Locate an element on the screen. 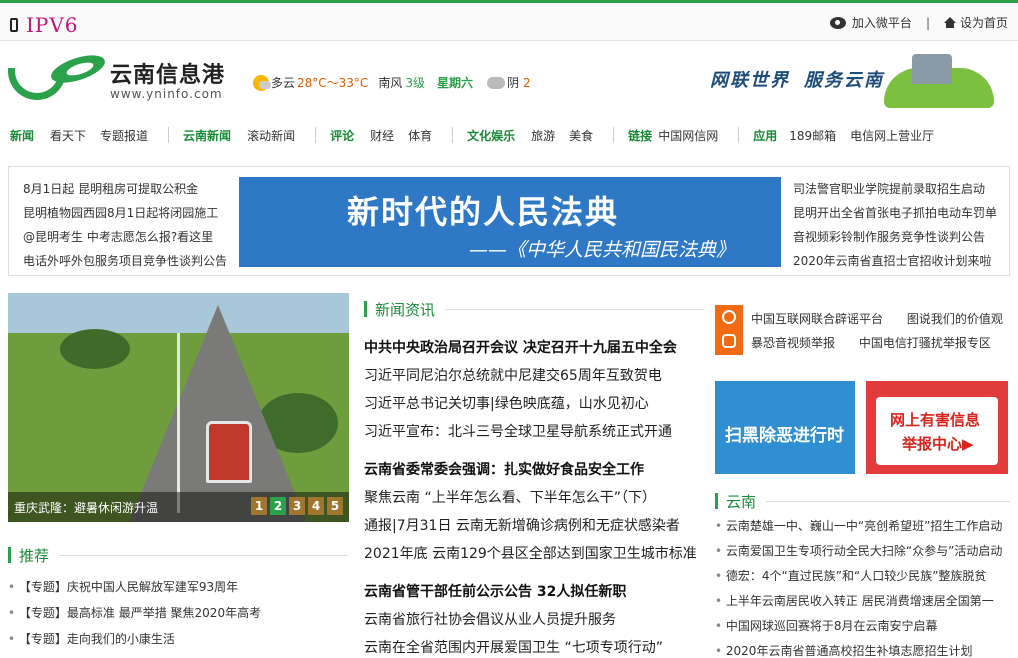  nav-links: 链接 is located at coordinates (640, 135).